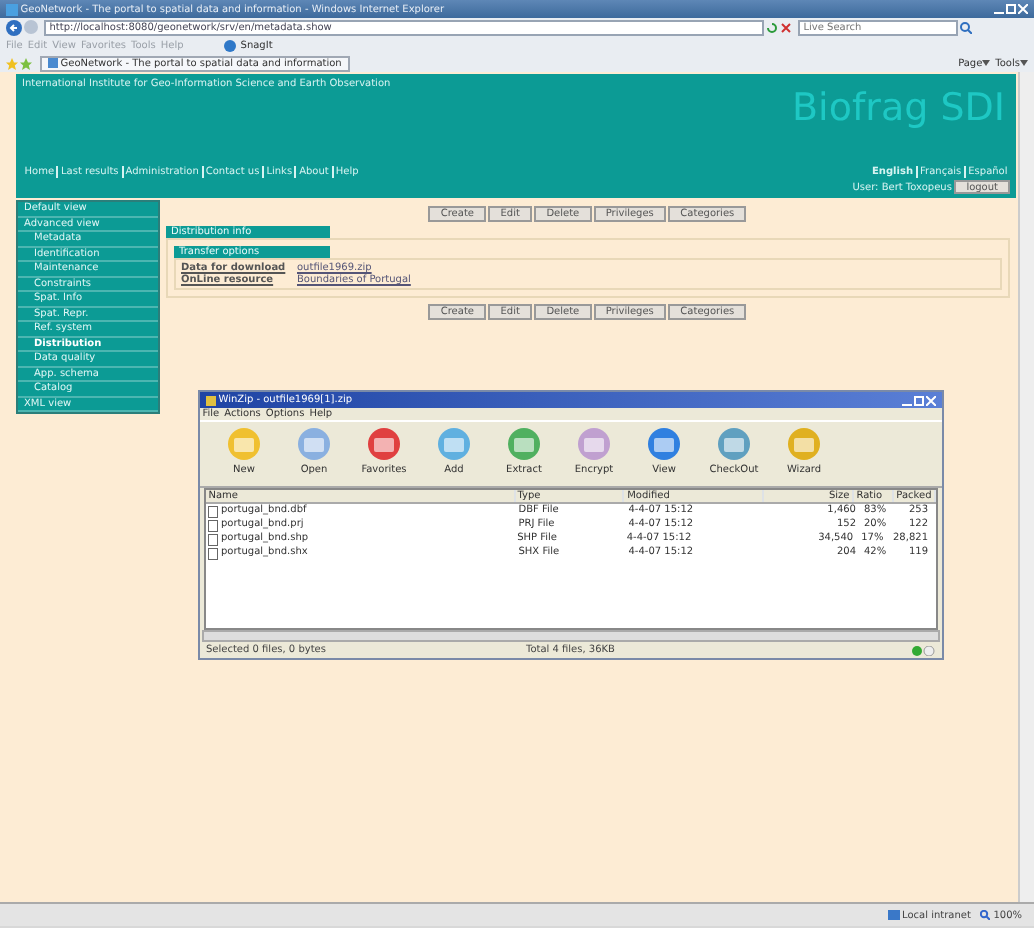 Image resolution: width=1034 pixels, height=928 pixels. Describe the element at coordinates (14, 27) in the screenshot. I see `back-icon` at that location.